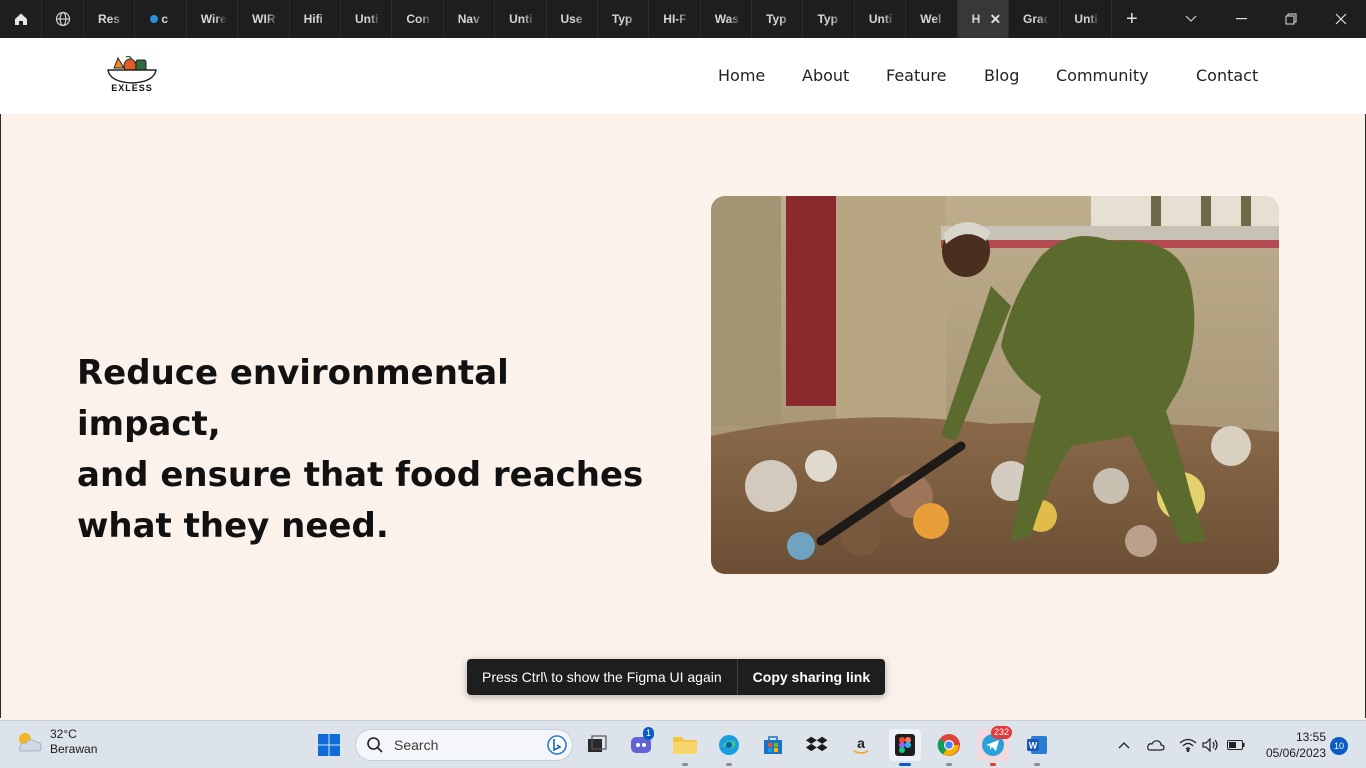 The width and height of the screenshot is (1366, 768). I want to click on tab-label: Use, so click(571, 19).